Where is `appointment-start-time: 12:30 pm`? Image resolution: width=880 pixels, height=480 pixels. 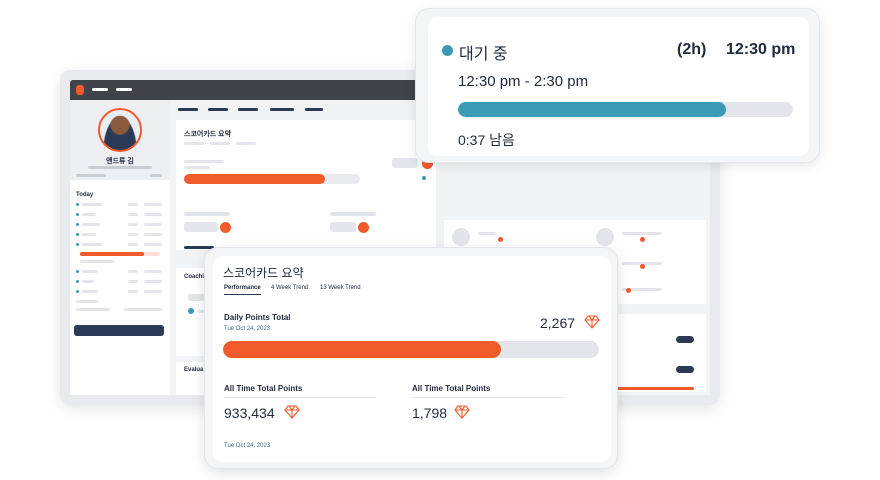
appointment-start-time: 12:30 pm is located at coordinates (761, 49).